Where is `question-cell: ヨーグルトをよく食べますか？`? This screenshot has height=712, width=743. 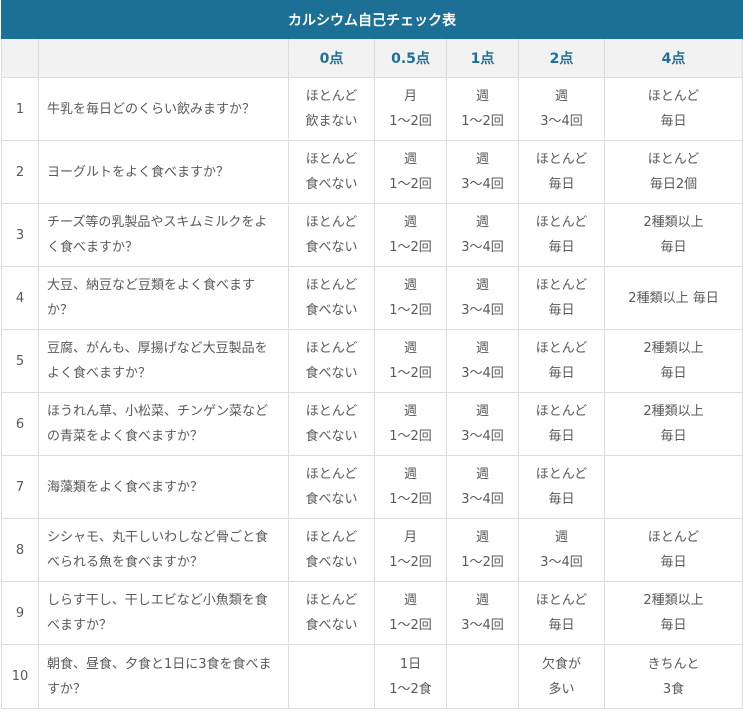
question-cell: ヨーグルトをよく食べますか？ is located at coordinates (163, 172).